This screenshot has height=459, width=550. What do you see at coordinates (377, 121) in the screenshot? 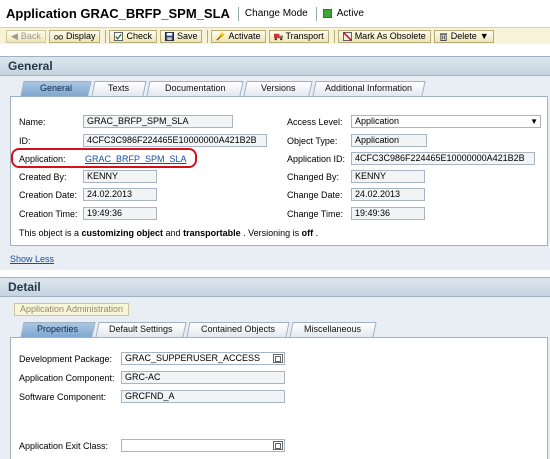
I see `access-level-value: Application` at bounding box center [377, 121].